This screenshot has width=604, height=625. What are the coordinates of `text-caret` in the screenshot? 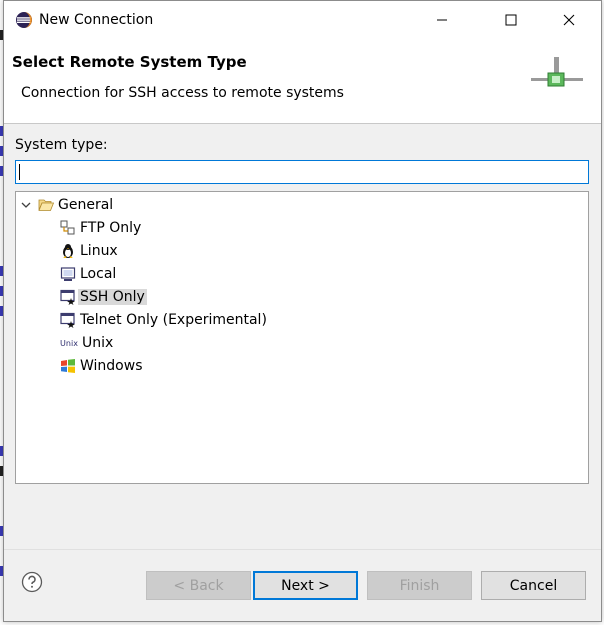 It's located at (19, 172).